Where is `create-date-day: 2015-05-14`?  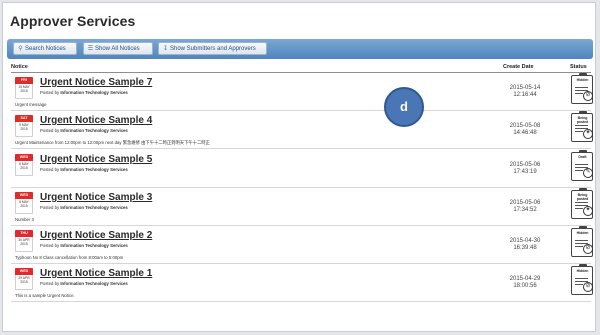
create-date-day: 2015-05-14 is located at coordinates (525, 88).